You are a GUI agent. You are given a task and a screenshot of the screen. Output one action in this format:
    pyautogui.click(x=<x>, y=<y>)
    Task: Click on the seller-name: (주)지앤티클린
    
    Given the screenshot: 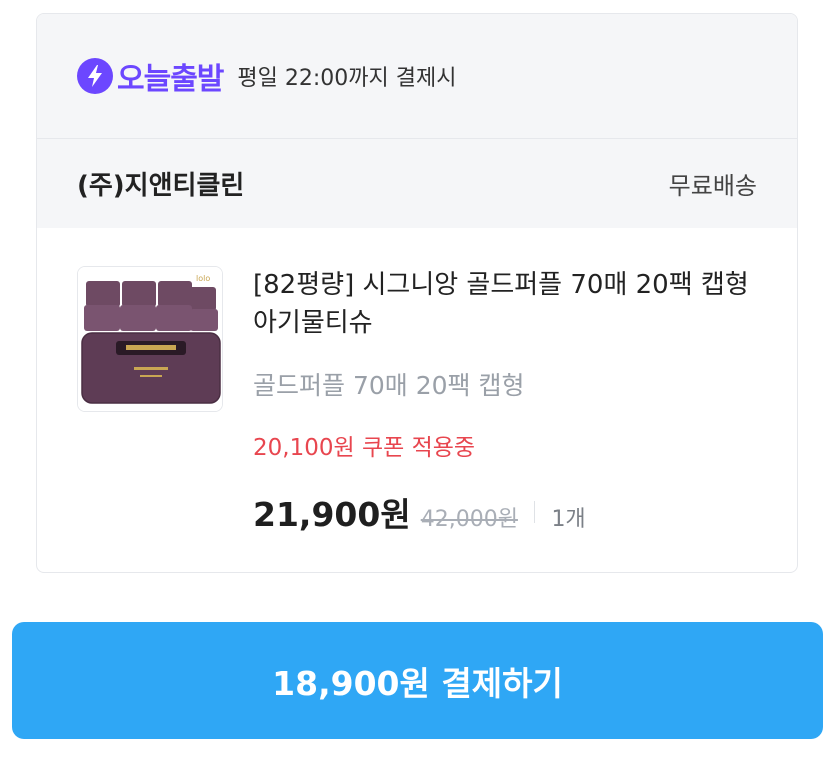 What is the action you would take?
    pyautogui.click(x=160, y=183)
    